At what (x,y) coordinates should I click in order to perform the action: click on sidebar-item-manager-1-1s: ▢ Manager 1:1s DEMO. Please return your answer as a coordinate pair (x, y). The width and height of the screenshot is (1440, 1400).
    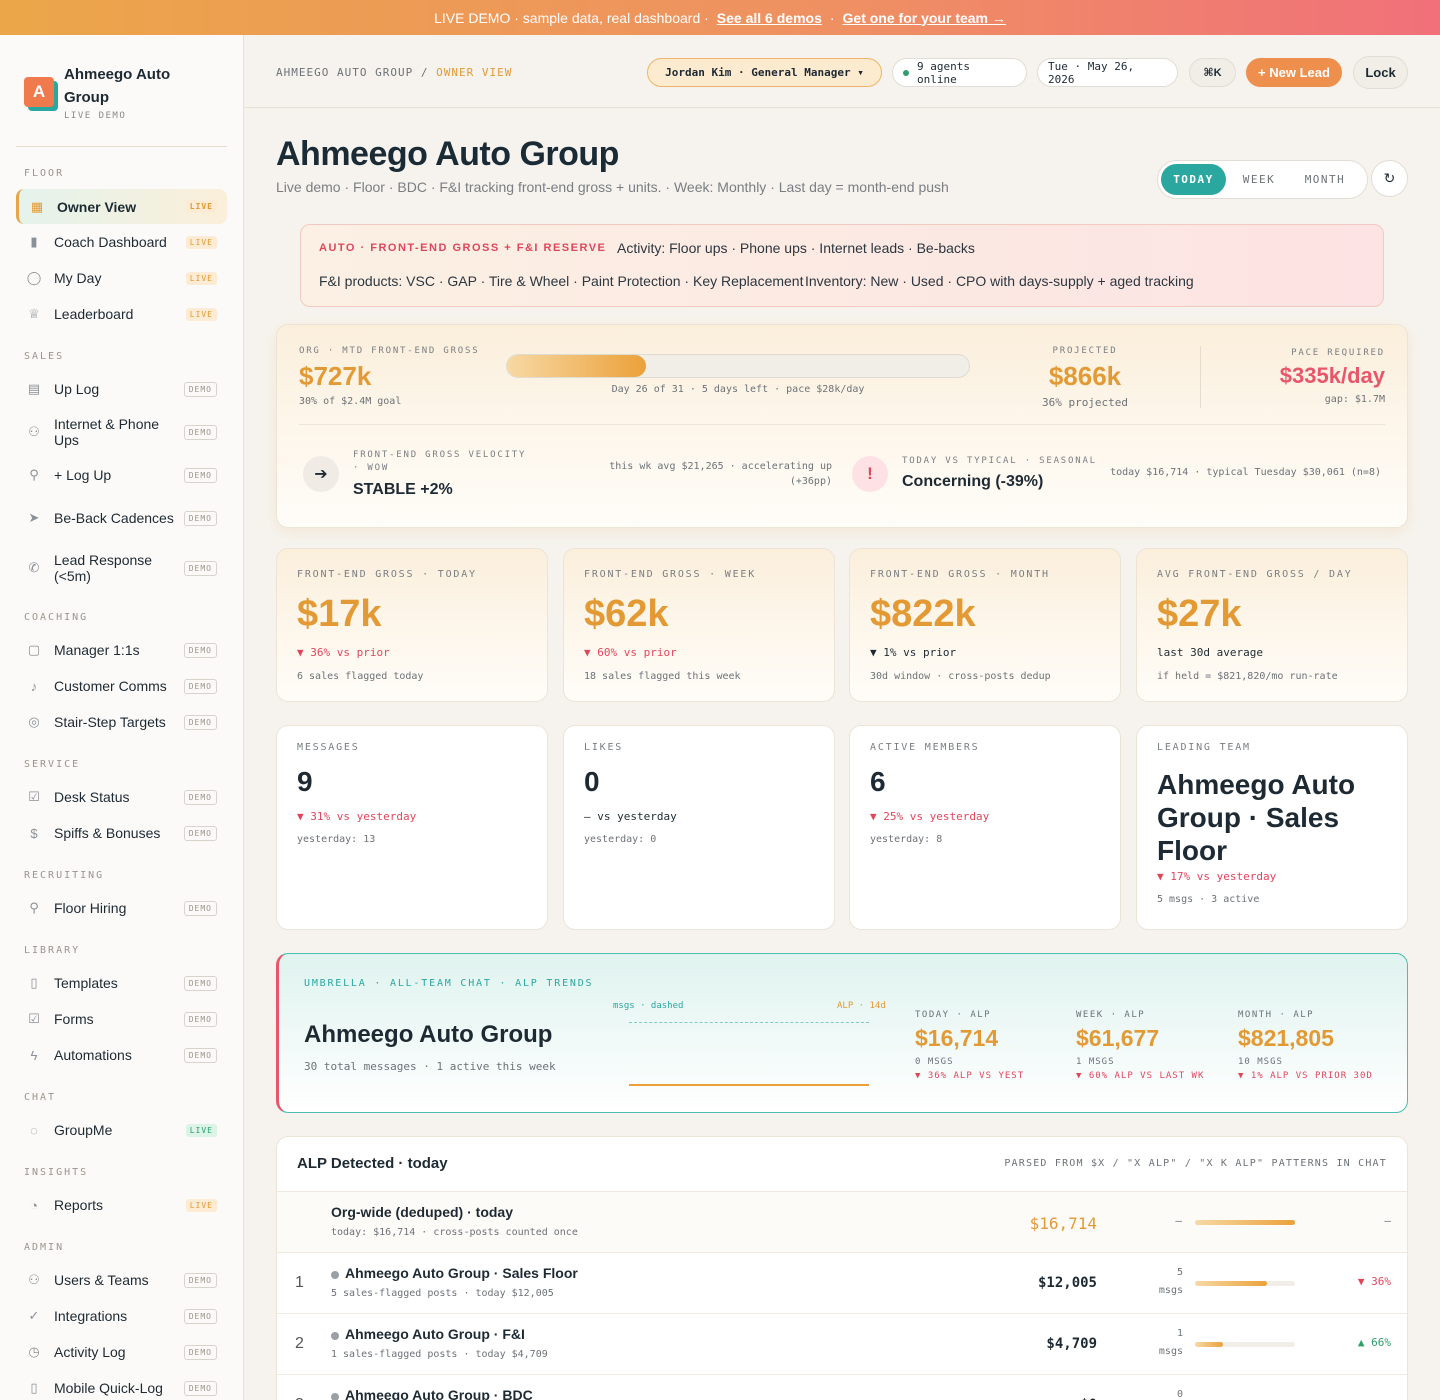
    Looking at the image, I should click on (121, 650).